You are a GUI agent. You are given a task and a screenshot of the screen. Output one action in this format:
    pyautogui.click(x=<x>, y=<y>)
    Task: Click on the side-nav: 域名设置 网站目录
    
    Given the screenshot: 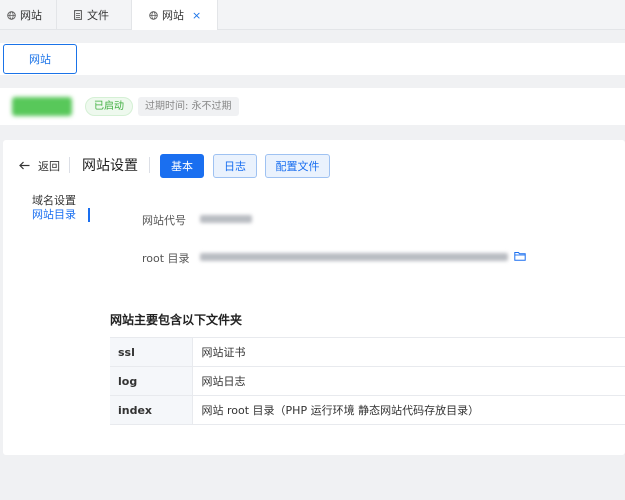 What is the action you would take?
    pyautogui.click(x=61, y=208)
    